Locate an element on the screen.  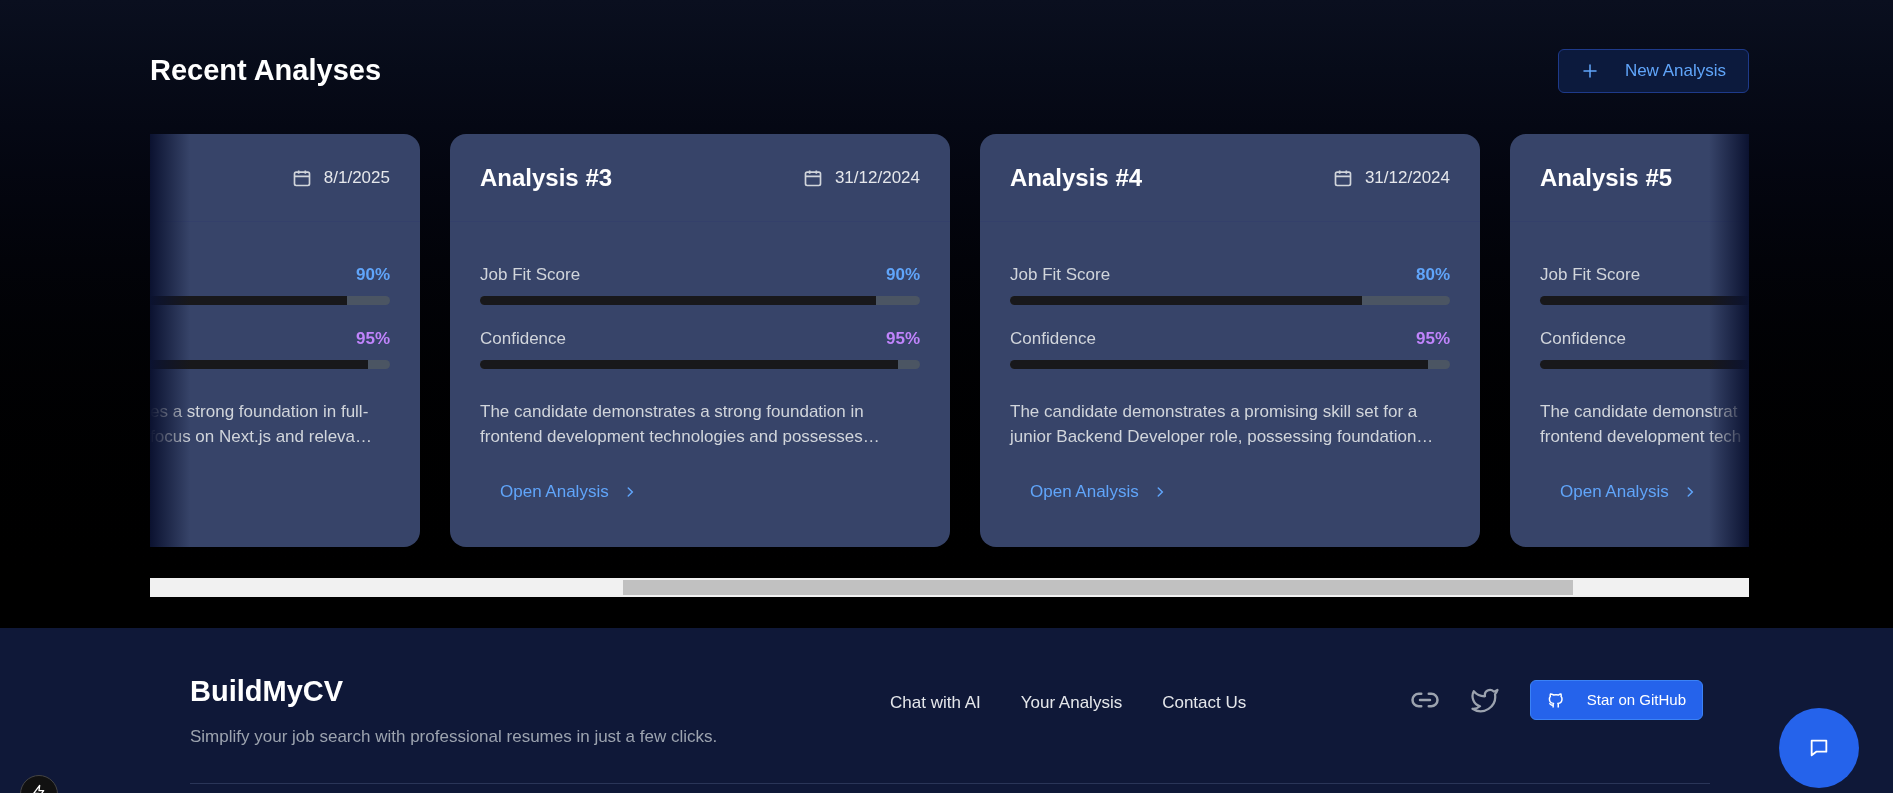
new-analysis-button: New Analysis is located at coordinates (1653, 71).